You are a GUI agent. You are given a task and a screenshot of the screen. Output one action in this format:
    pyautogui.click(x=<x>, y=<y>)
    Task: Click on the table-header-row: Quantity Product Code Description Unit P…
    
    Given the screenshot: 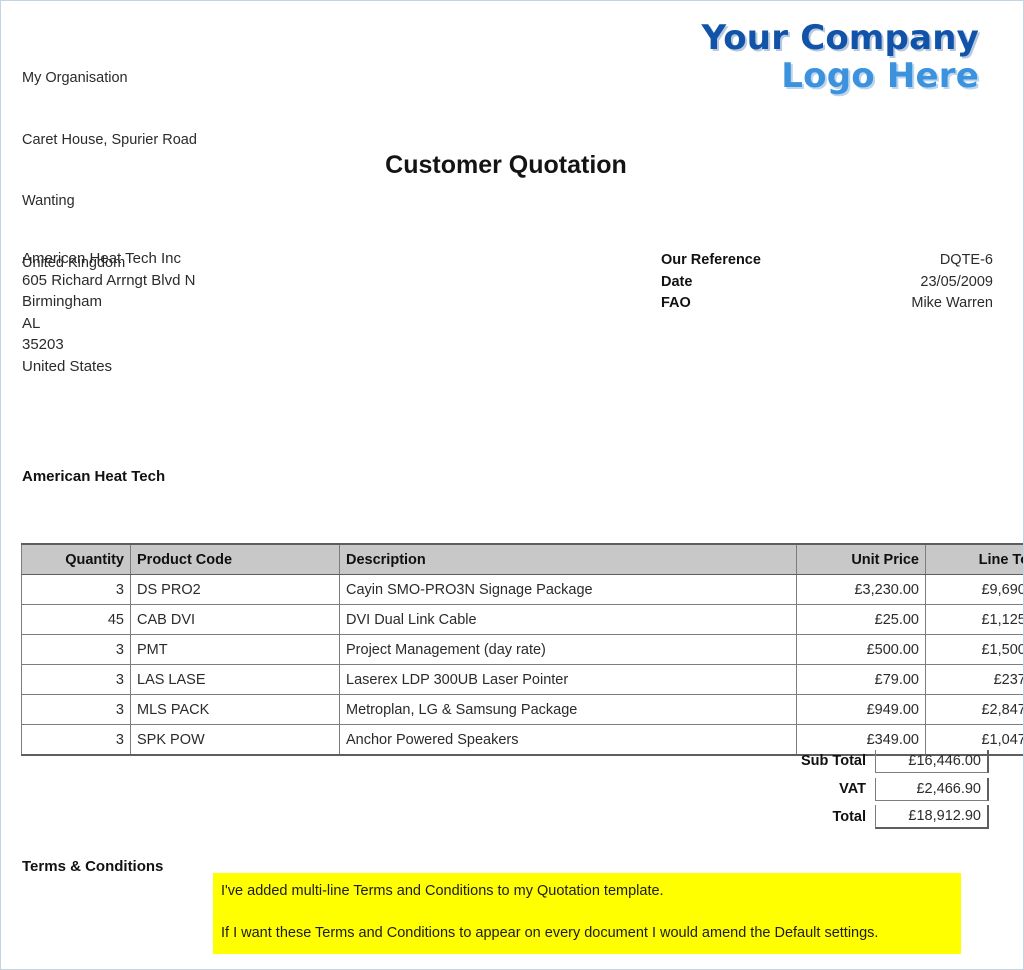 What is the action you would take?
    pyautogui.click(x=522, y=559)
    